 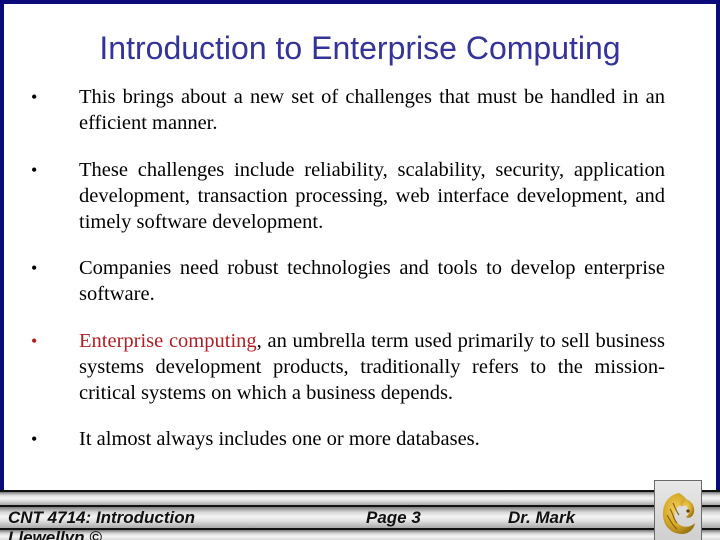 I want to click on footer-course: CNT 4714: Introduction, so click(x=102, y=517).